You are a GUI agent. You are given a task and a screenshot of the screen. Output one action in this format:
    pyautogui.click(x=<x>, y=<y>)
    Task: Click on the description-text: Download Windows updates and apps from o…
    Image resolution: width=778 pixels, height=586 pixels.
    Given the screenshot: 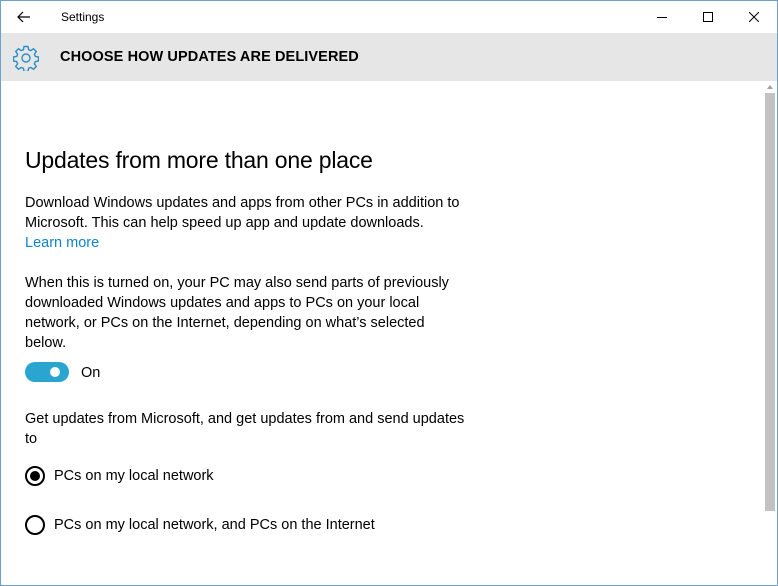 What is the action you would take?
    pyautogui.click(x=242, y=213)
    